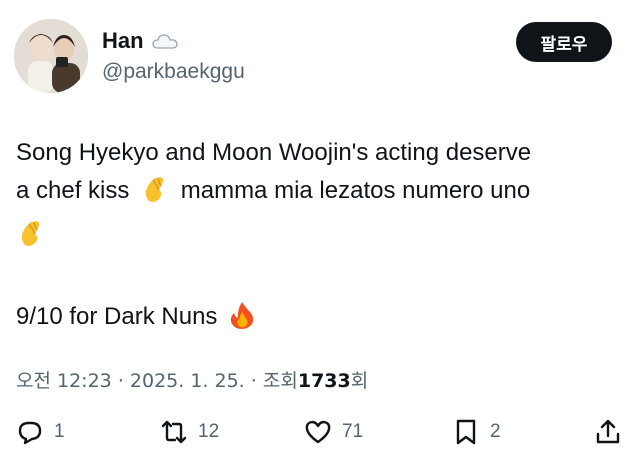  I want to click on avatar, so click(51, 56).